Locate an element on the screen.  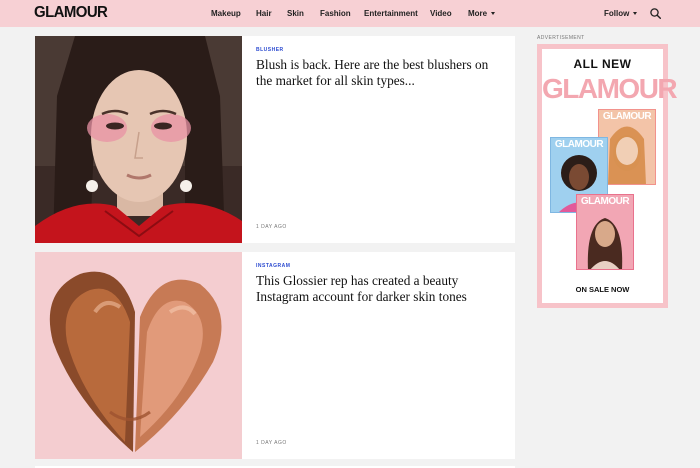
nav-more: More is located at coordinates (482, 13).